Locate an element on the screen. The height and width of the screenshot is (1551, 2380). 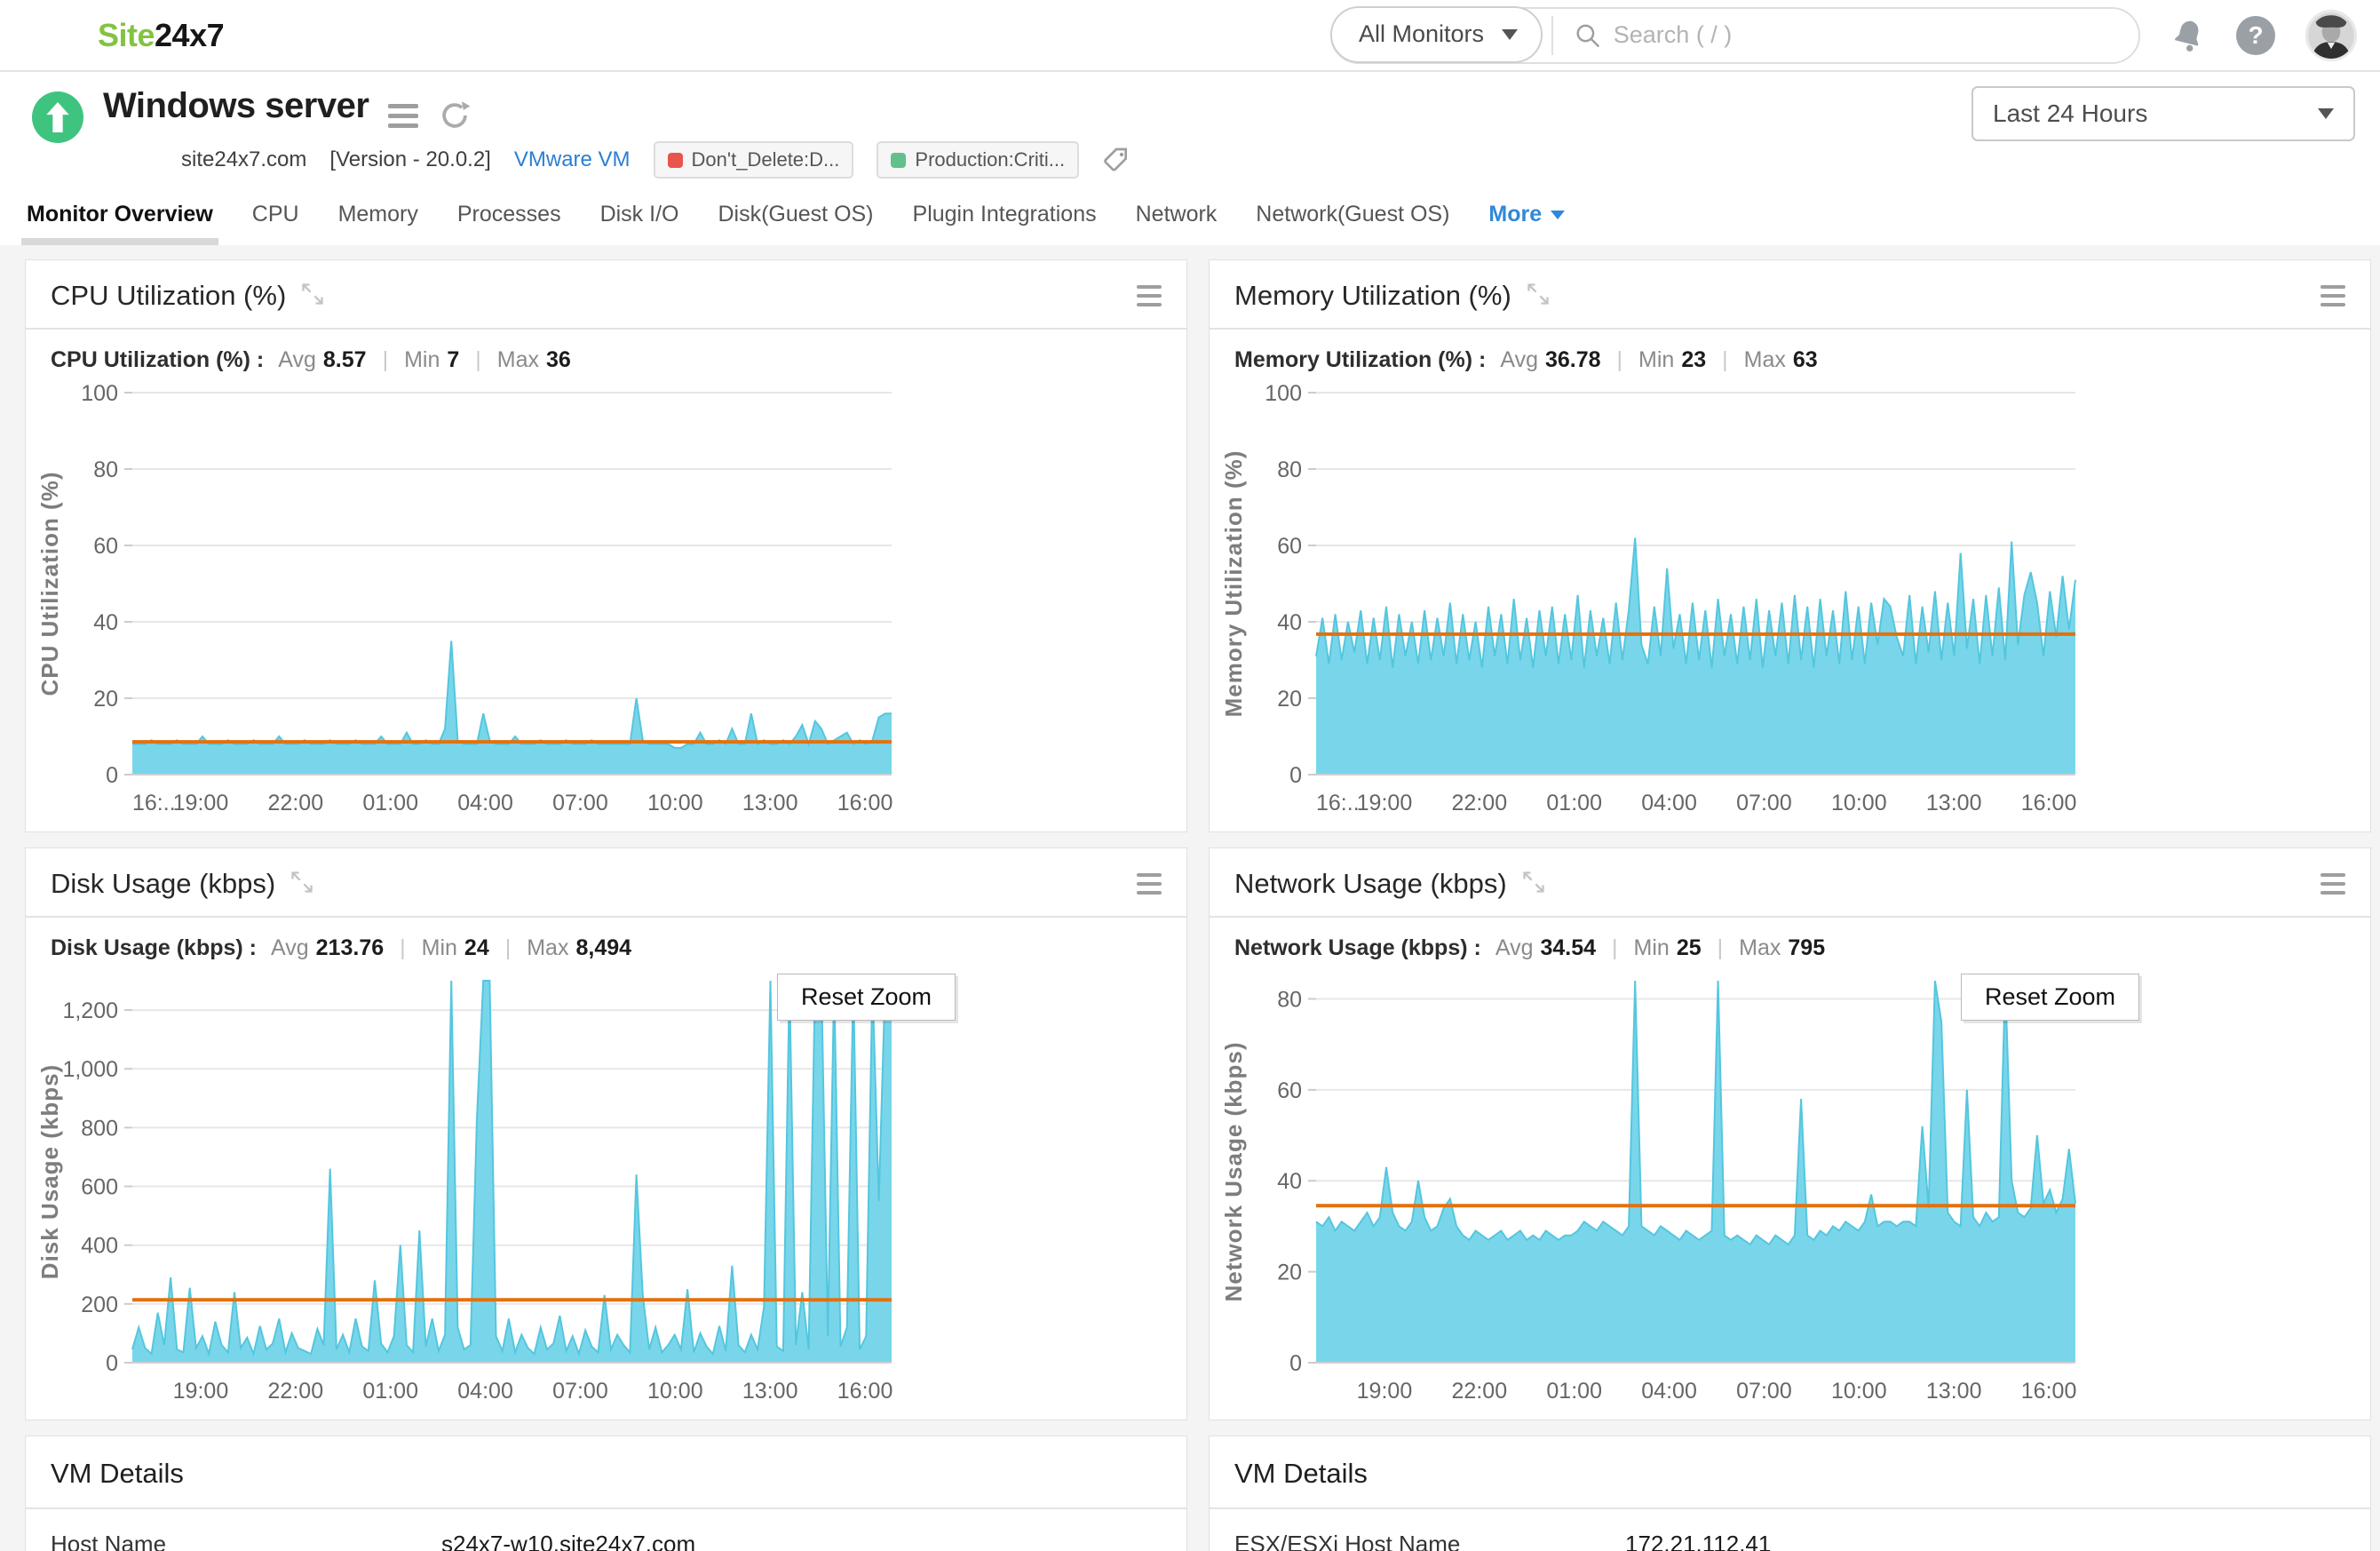
panel-title: Disk Usage (kbps) is located at coordinates (163, 883).